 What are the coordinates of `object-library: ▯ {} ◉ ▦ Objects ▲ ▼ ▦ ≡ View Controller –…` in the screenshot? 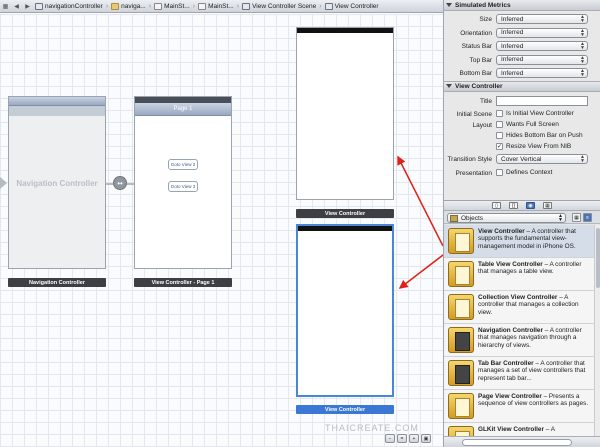 It's located at (521, 323).